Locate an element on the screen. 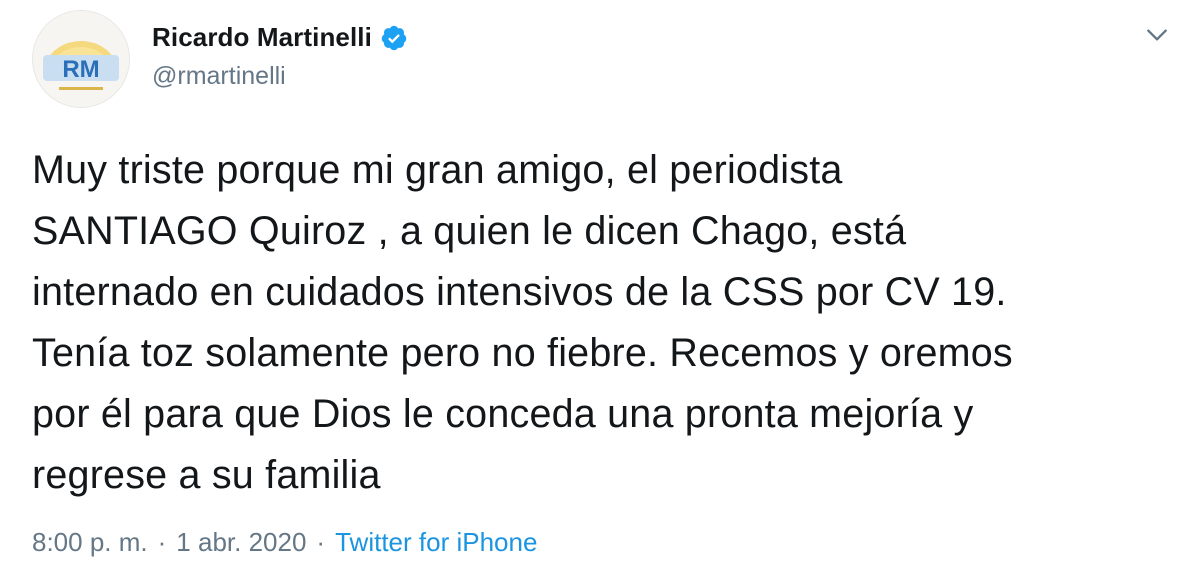 This screenshot has width=1200, height=588. tweet-source-link: Twitter for iPhone is located at coordinates (436, 542).